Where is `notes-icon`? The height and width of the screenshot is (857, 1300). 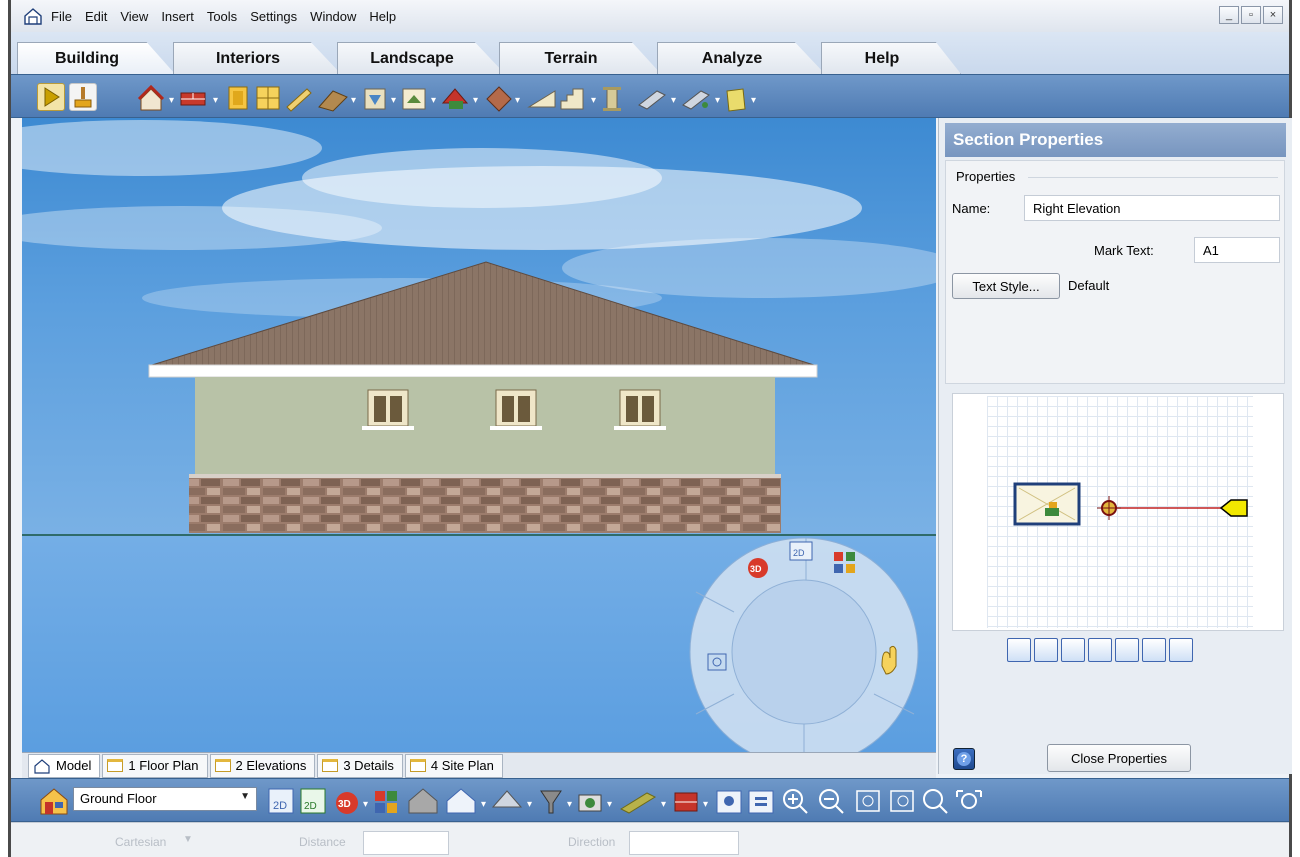
notes-icon is located at coordinates (736, 100).